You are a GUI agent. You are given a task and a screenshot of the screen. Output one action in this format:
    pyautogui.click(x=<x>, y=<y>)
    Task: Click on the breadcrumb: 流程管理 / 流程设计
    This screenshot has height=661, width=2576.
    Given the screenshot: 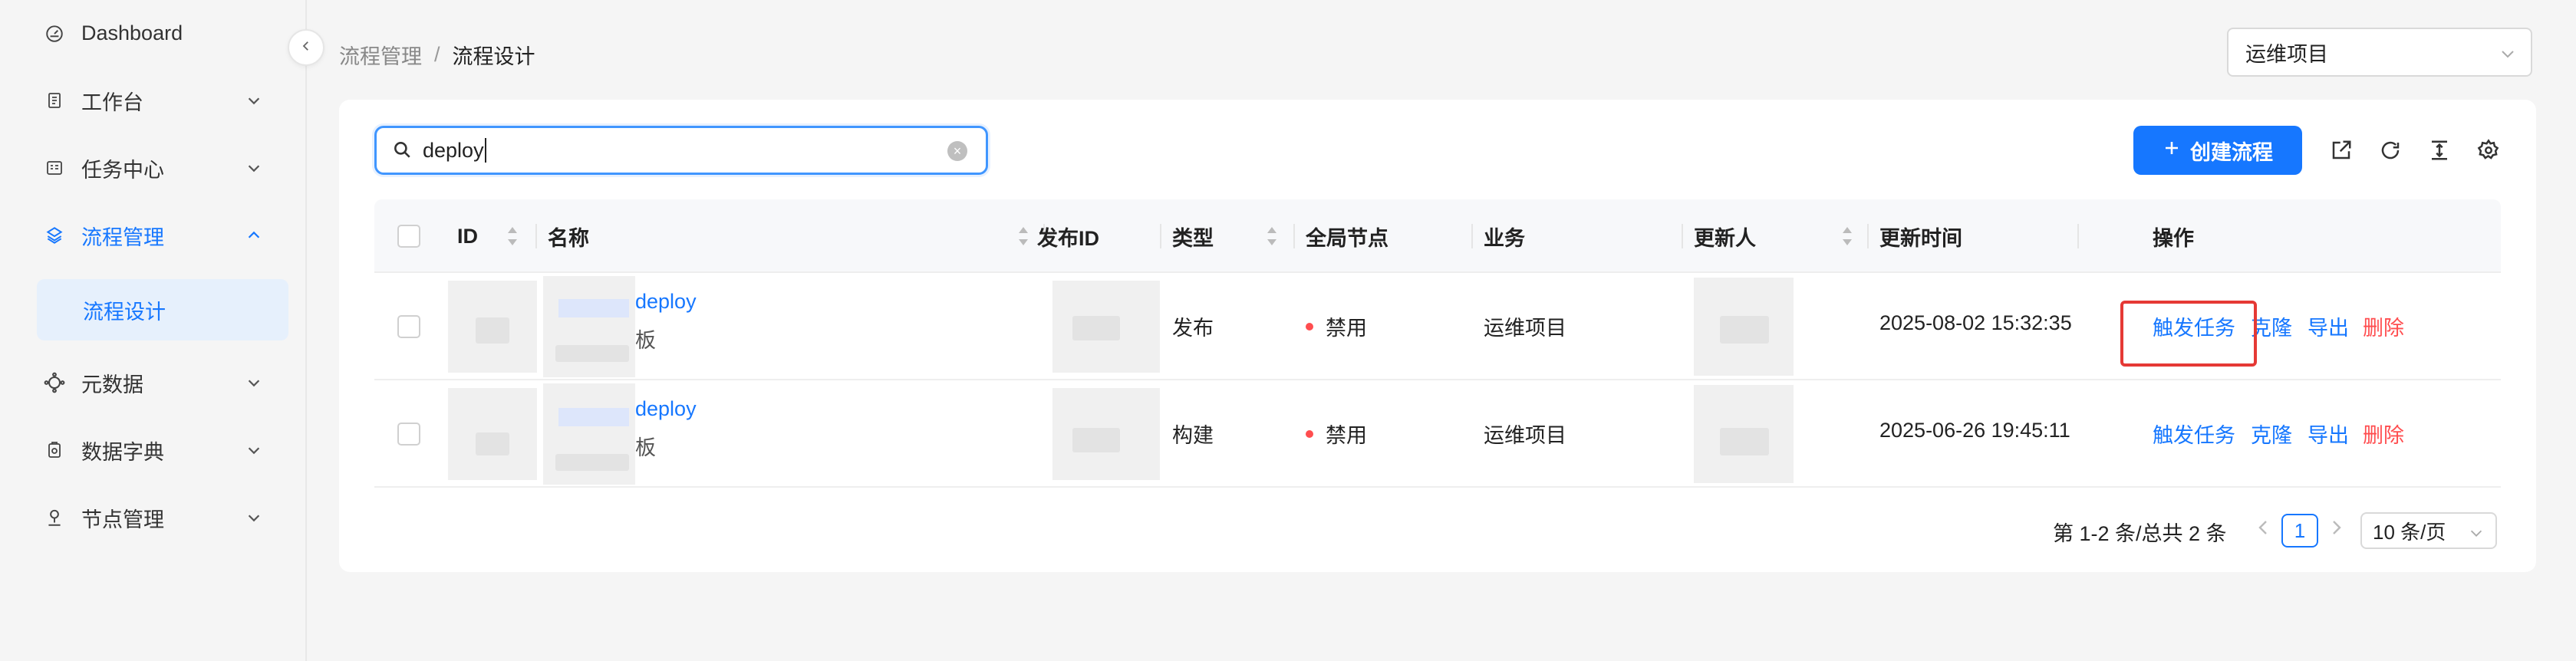 What is the action you would take?
    pyautogui.click(x=437, y=55)
    